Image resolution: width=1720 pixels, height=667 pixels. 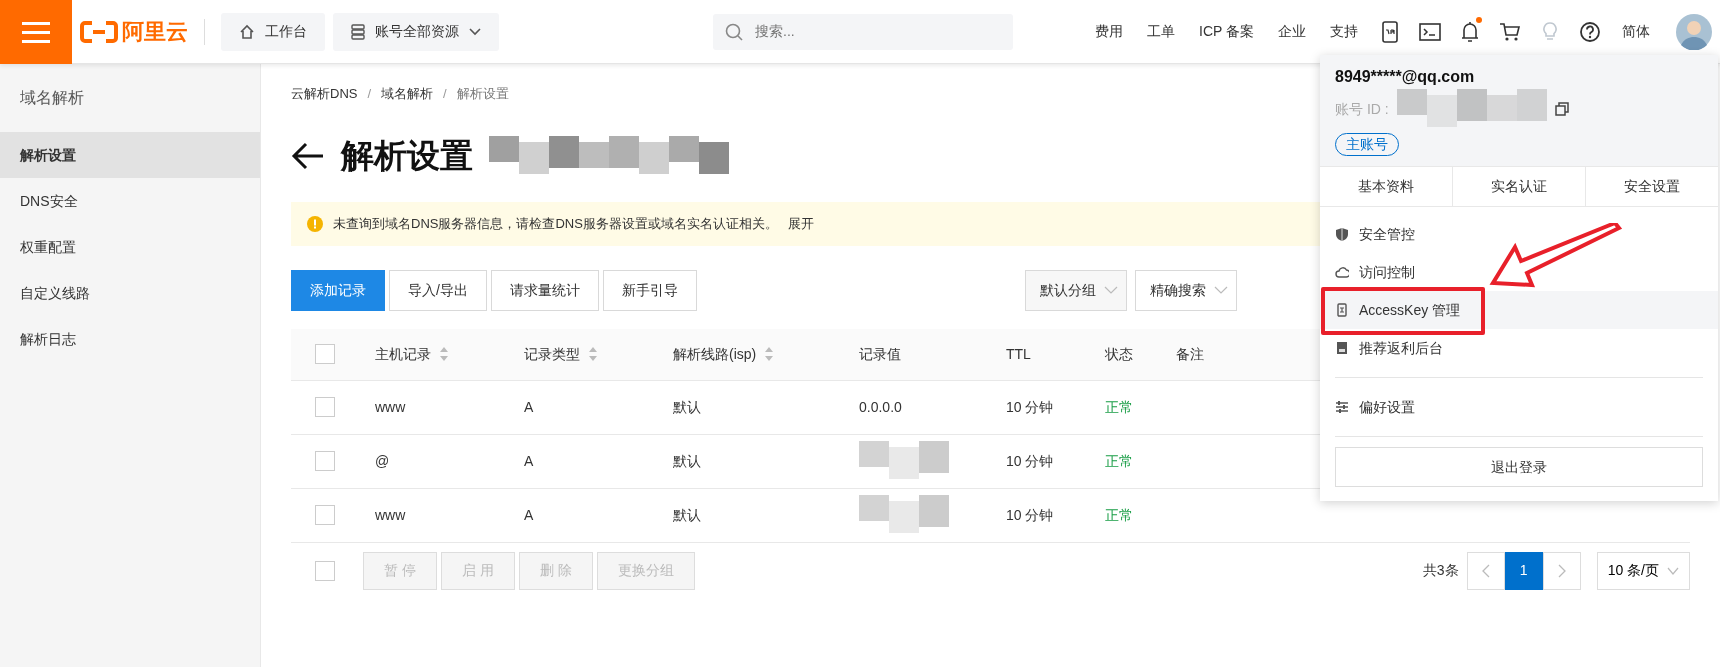 What do you see at coordinates (308, 155) in the screenshot?
I see `back-icon` at bounding box center [308, 155].